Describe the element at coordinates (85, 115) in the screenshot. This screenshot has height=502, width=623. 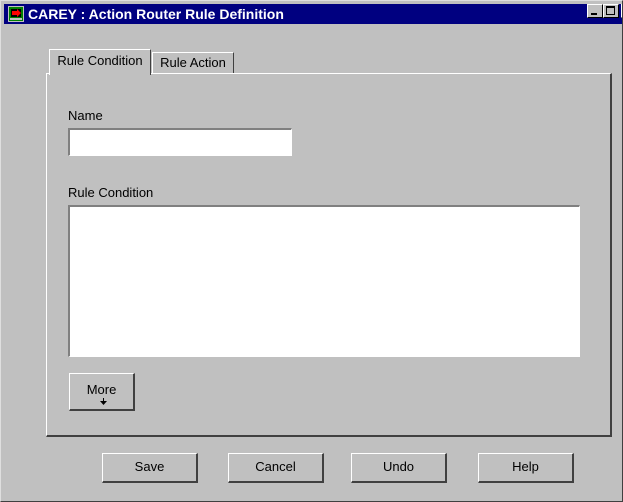
I see `name-label: Name` at that location.